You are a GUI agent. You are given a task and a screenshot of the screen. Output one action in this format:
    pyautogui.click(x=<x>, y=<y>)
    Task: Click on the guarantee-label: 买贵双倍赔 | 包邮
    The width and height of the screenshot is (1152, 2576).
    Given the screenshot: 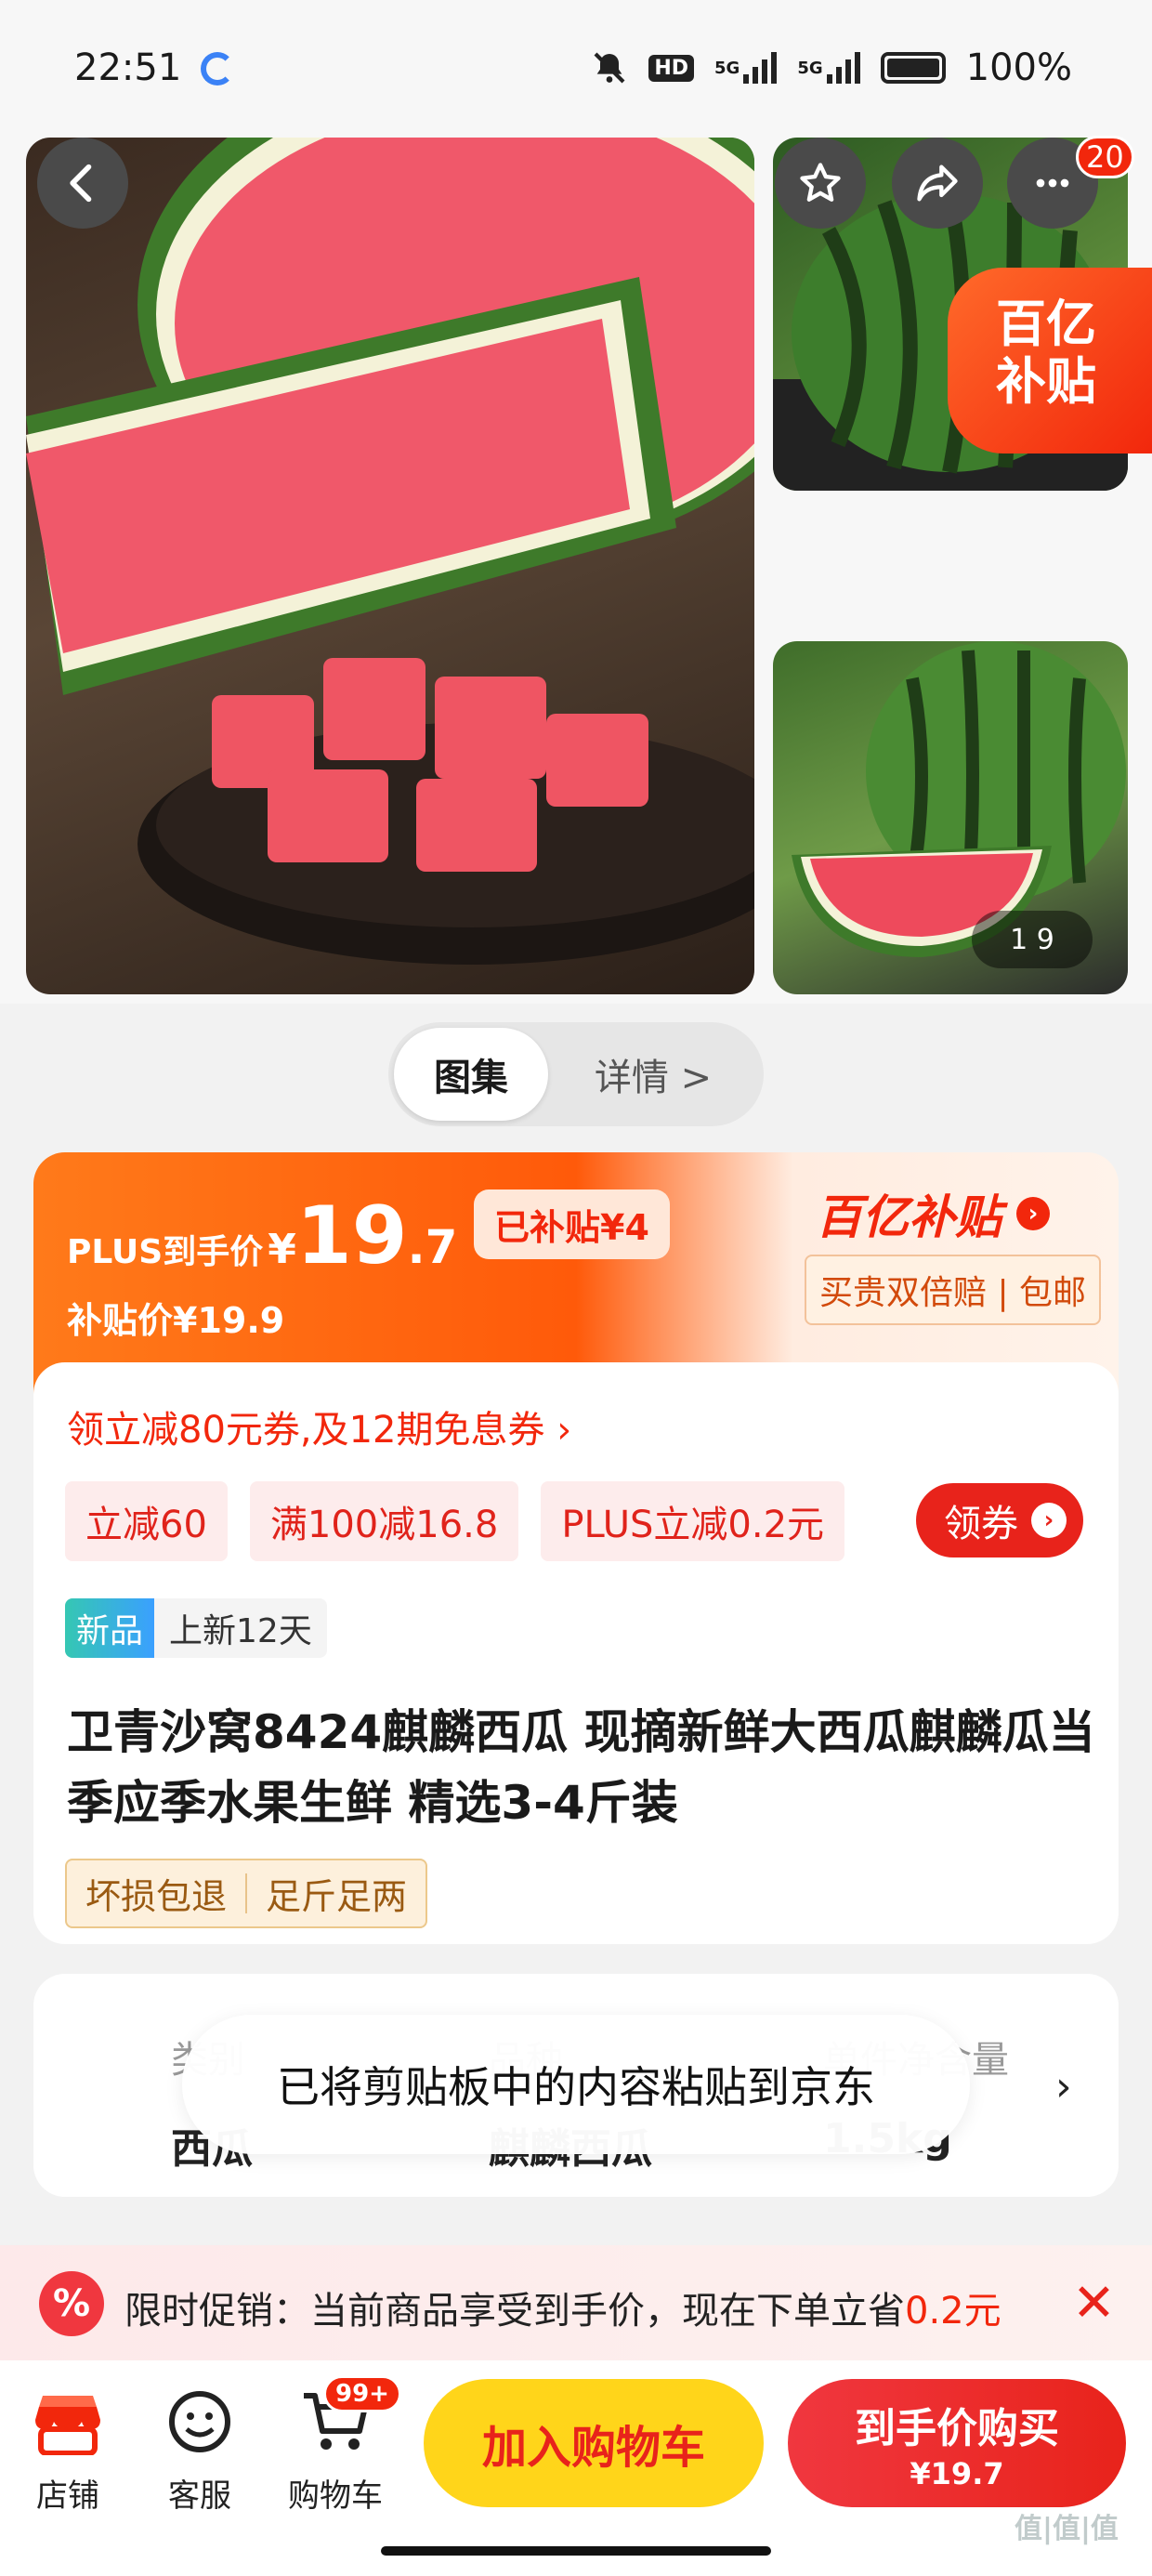 What is the action you would take?
    pyautogui.click(x=953, y=1290)
    